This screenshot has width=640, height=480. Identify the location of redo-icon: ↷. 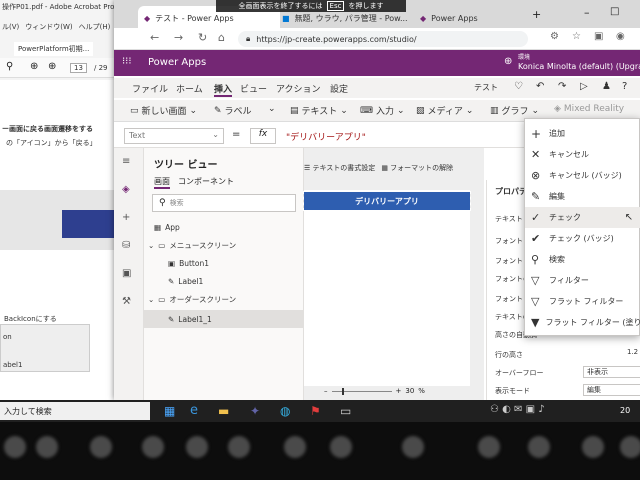
(562, 86).